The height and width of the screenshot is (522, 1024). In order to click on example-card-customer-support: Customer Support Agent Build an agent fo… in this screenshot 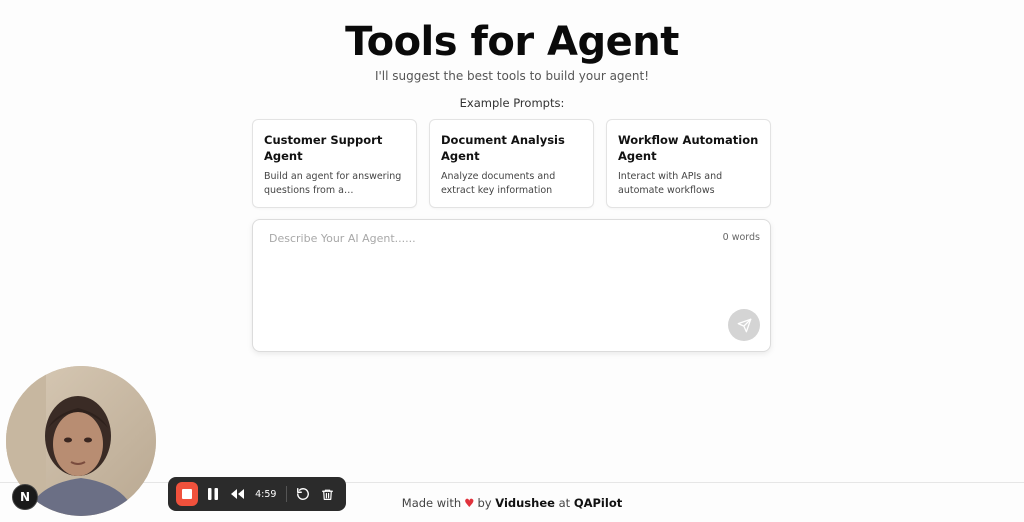, I will do `click(334, 163)`.